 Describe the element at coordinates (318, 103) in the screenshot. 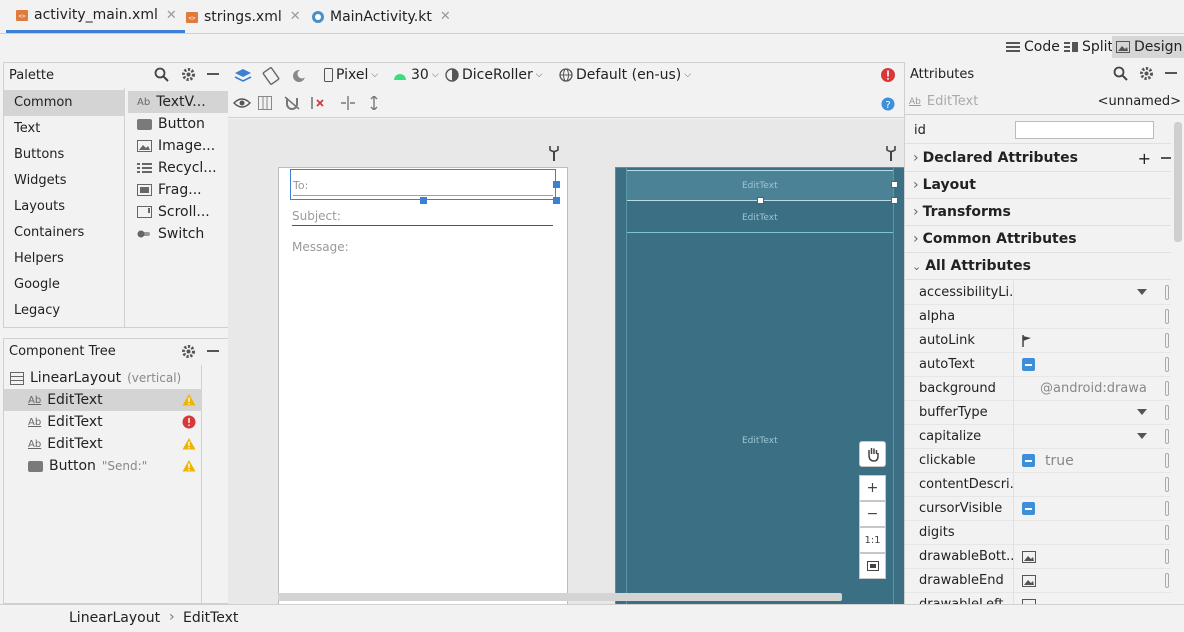

I see `clear-constraints-icon` at that location.